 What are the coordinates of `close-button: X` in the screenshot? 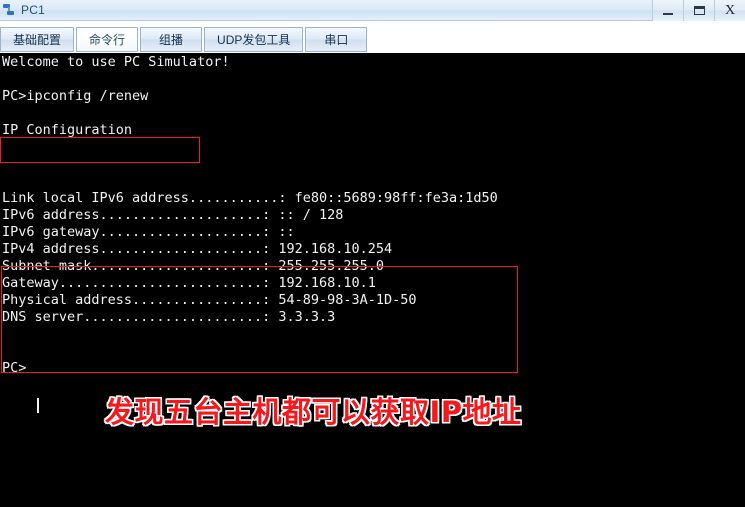 It's located at (729, 10).